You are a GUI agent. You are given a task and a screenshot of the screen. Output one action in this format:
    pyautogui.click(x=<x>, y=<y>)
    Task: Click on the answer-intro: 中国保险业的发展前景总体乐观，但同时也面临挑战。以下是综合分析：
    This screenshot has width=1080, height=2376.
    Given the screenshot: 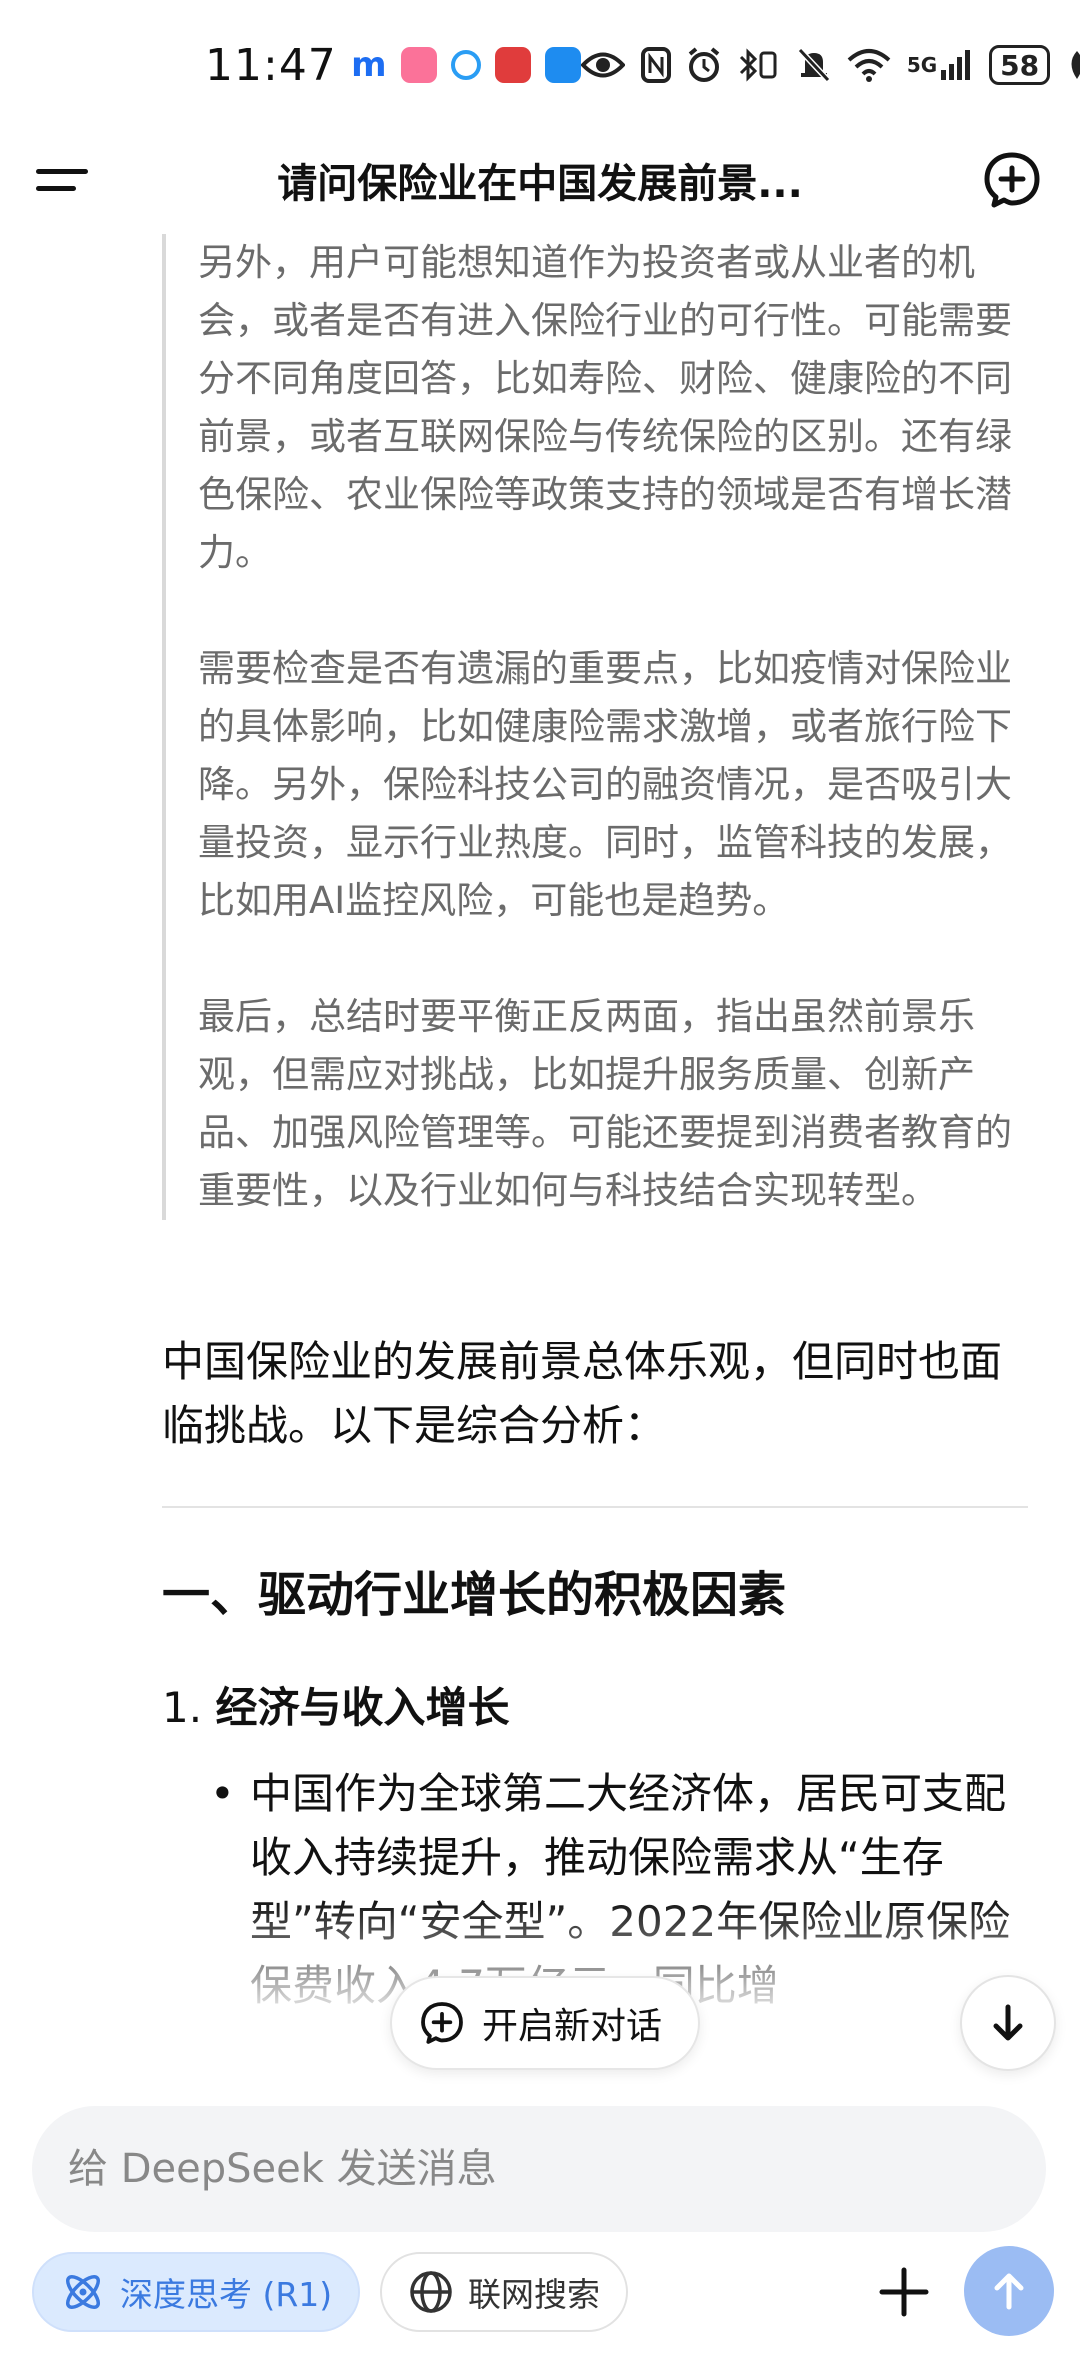 What is the action you would take?
    pyautogui.click(x=582, y=1393)
    